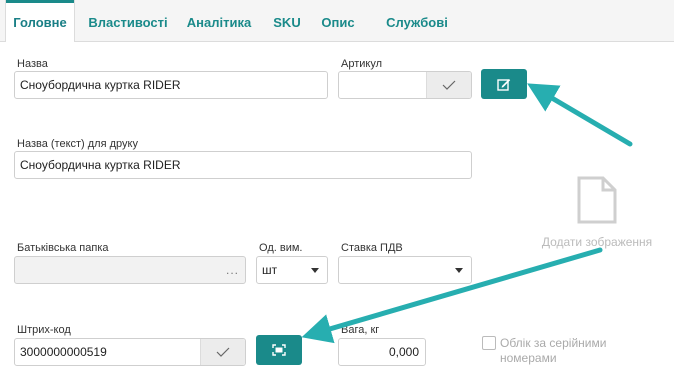  I want to click on article-confirm-button, so click(448, 85).